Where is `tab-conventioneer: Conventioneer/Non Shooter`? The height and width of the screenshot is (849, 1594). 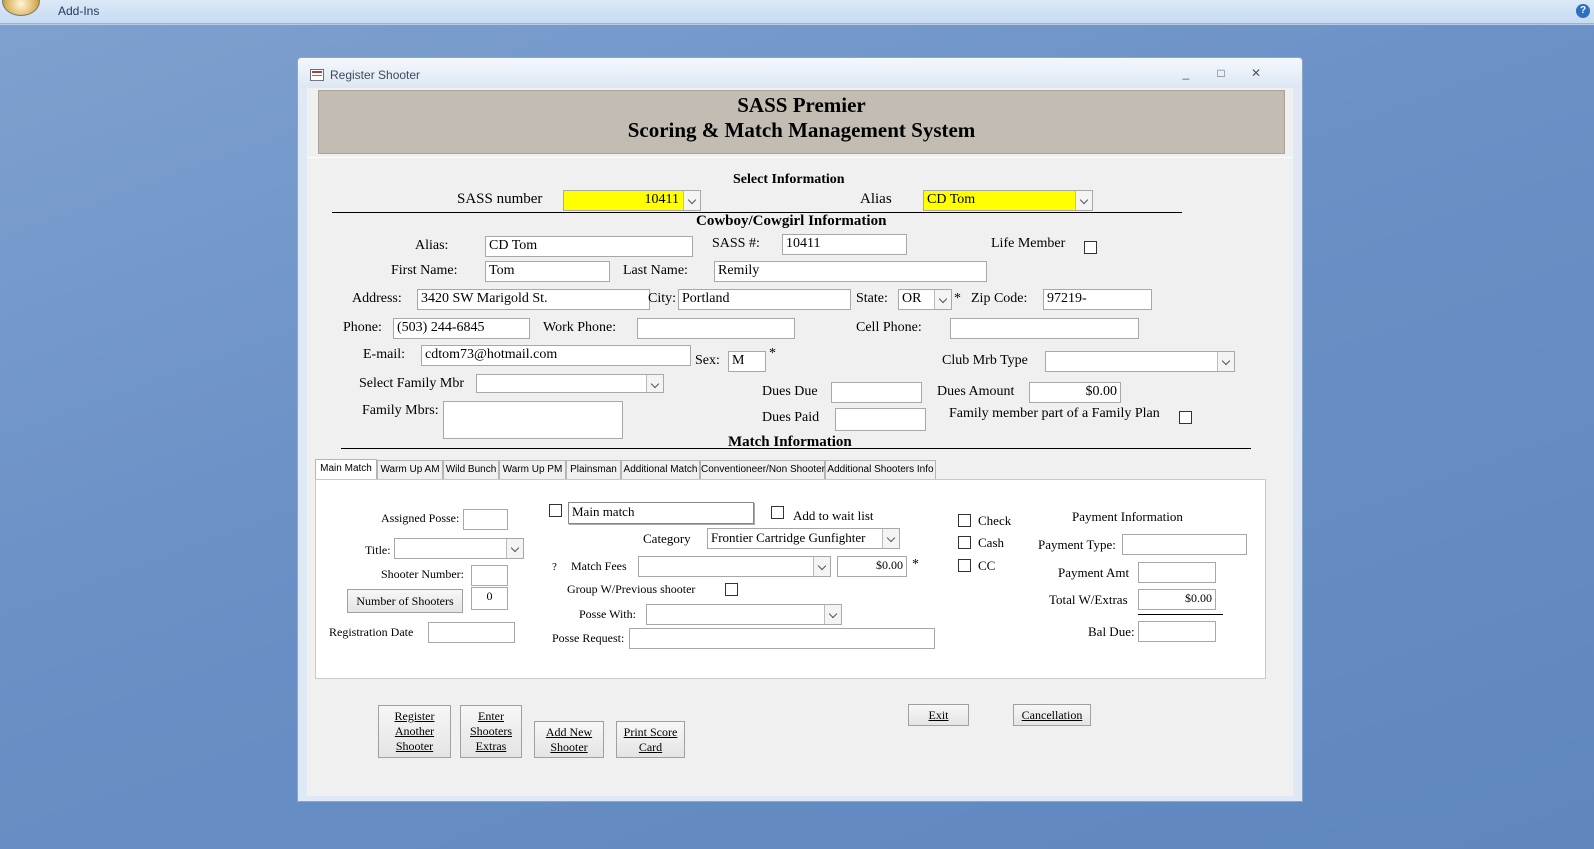
tab-conventioneer: Conventioneer/Non Shooter is located at coordinates (762, 470).